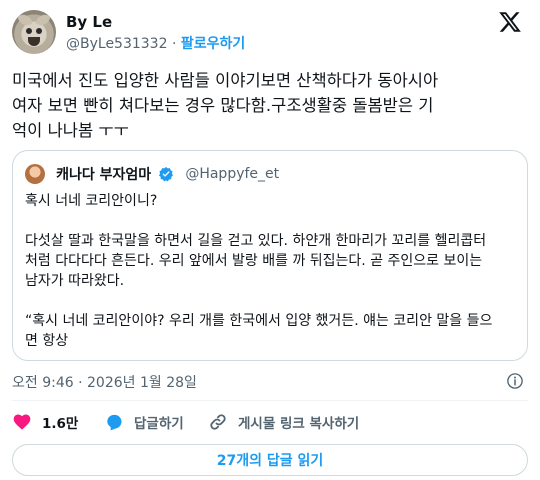 The height and width of the screenshot is (480, 540). I want to click on tweet-text-line: 미국에서 진도 입양한 사람들 이야기보면 산책하다가 동아시아, so click(225, 80).